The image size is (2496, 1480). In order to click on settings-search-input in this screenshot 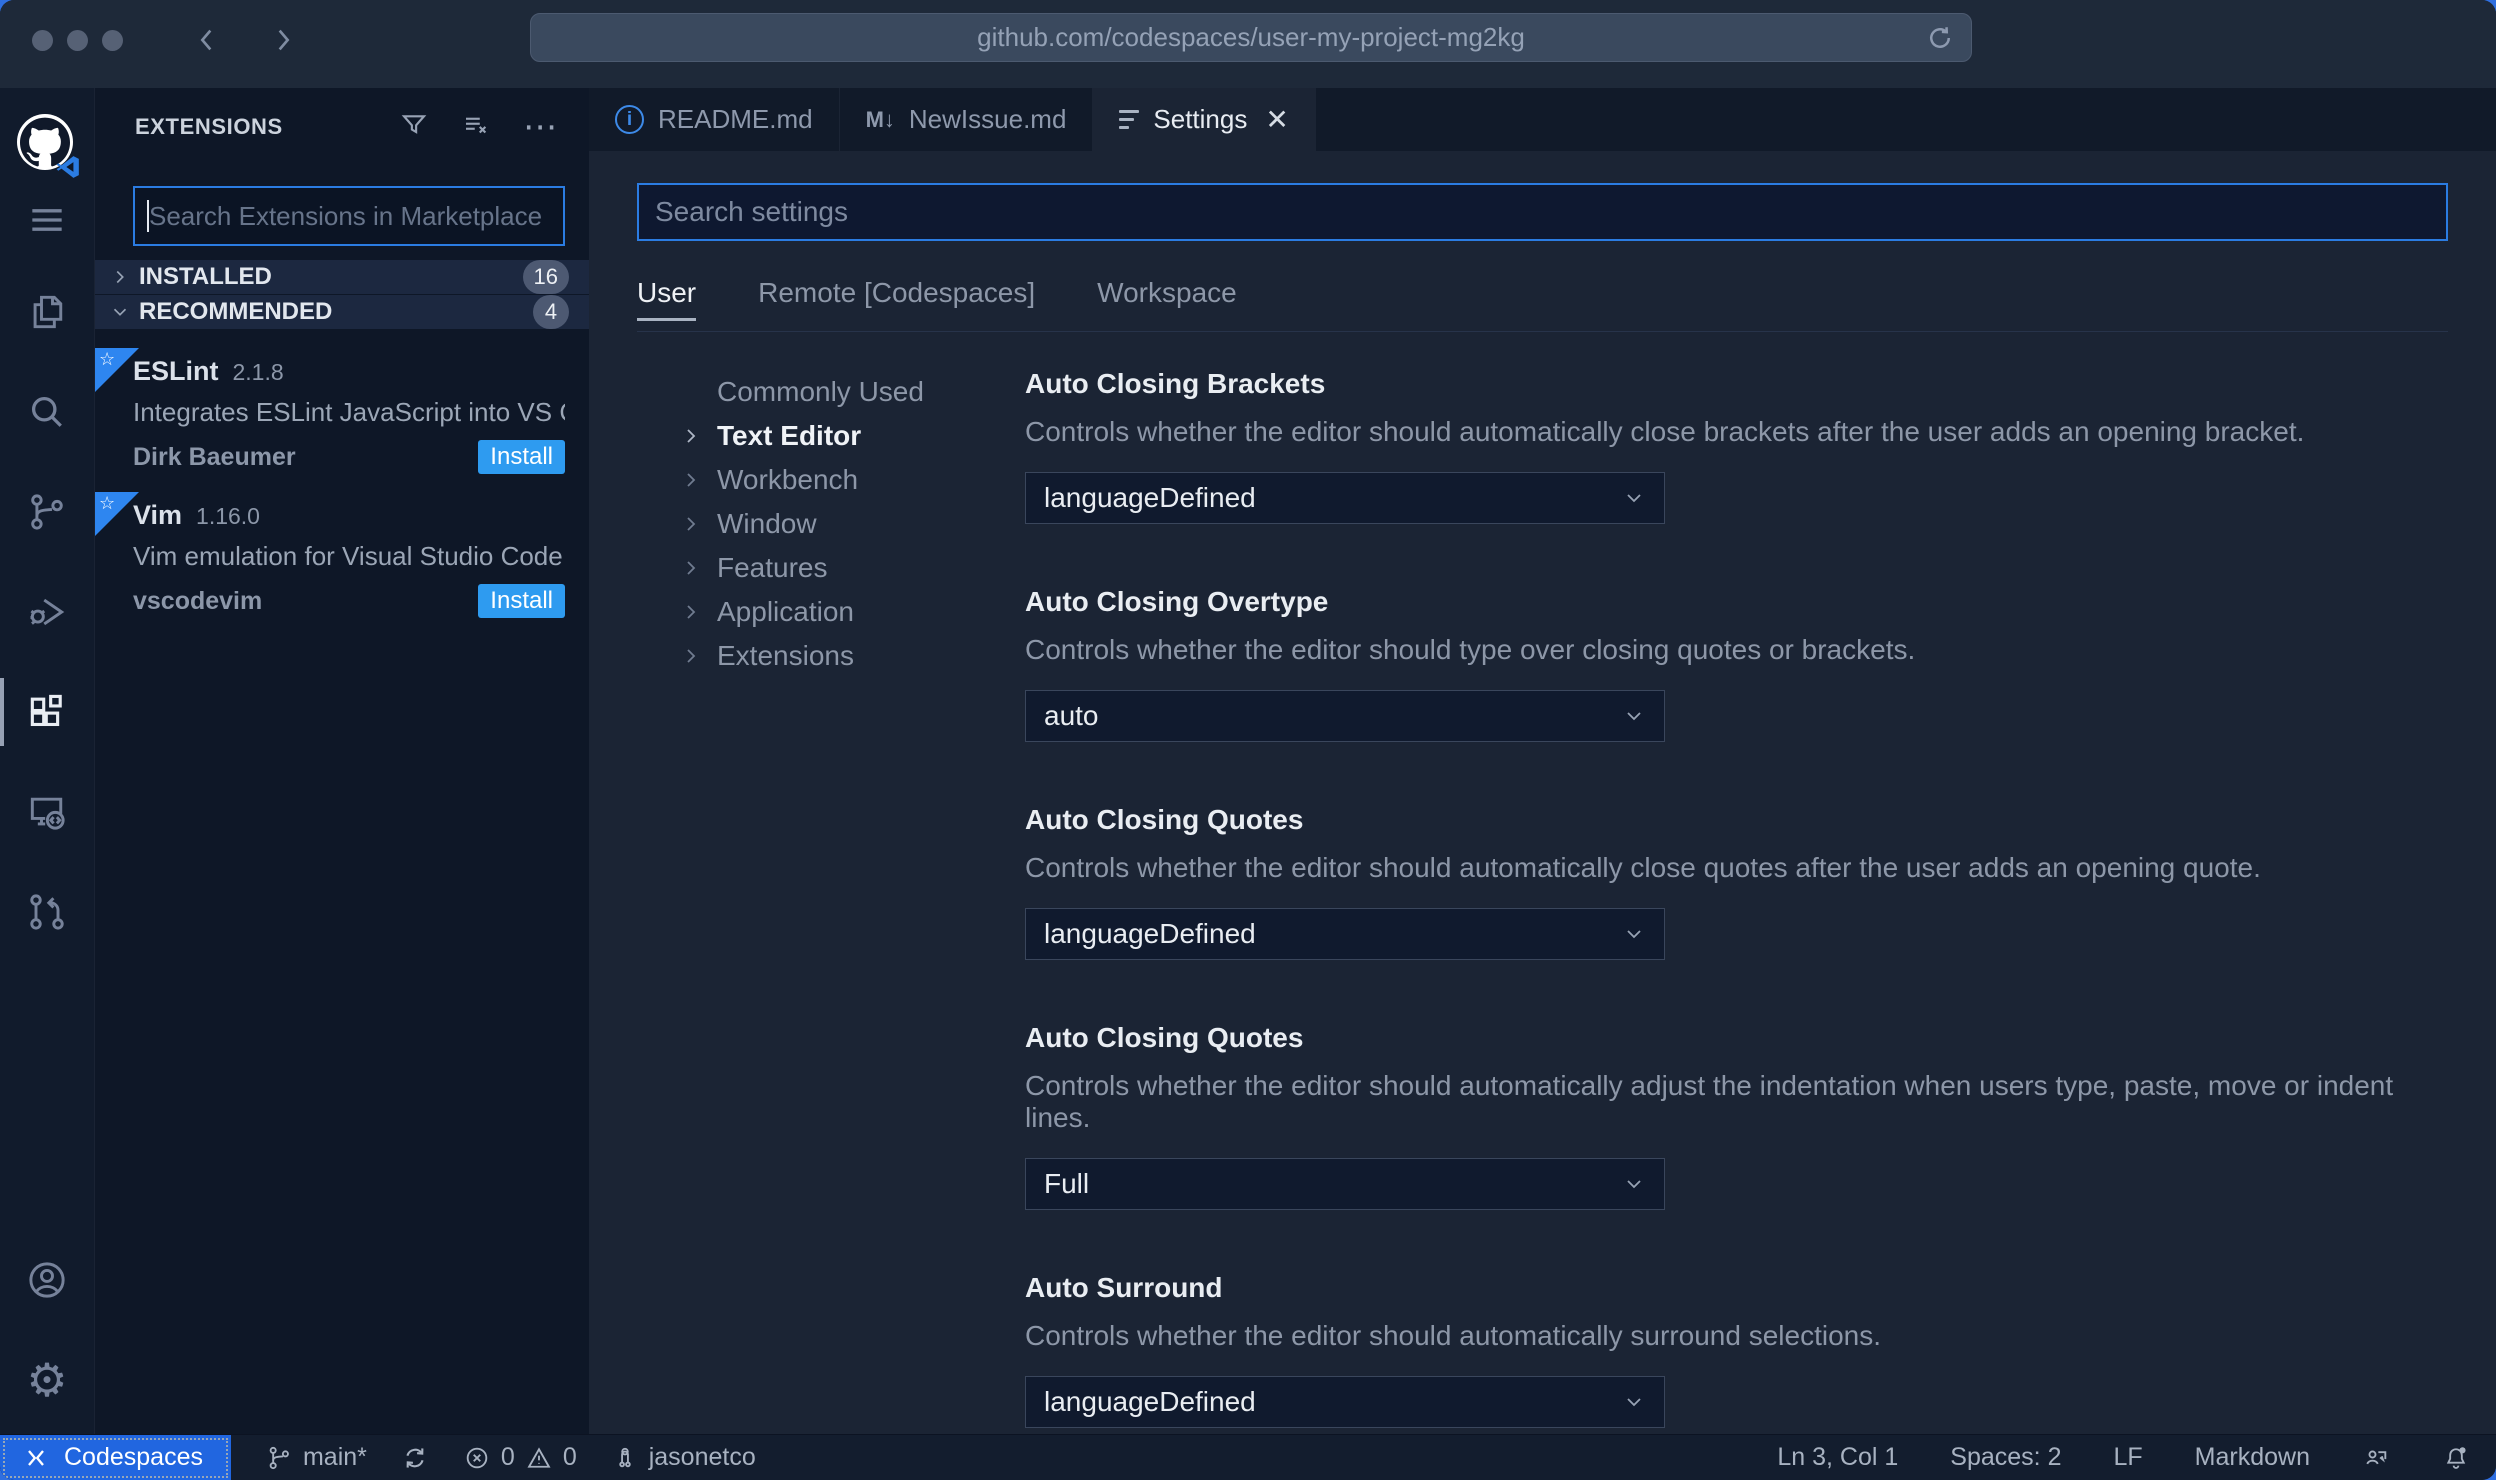, I will do `click(1542, 212)`.